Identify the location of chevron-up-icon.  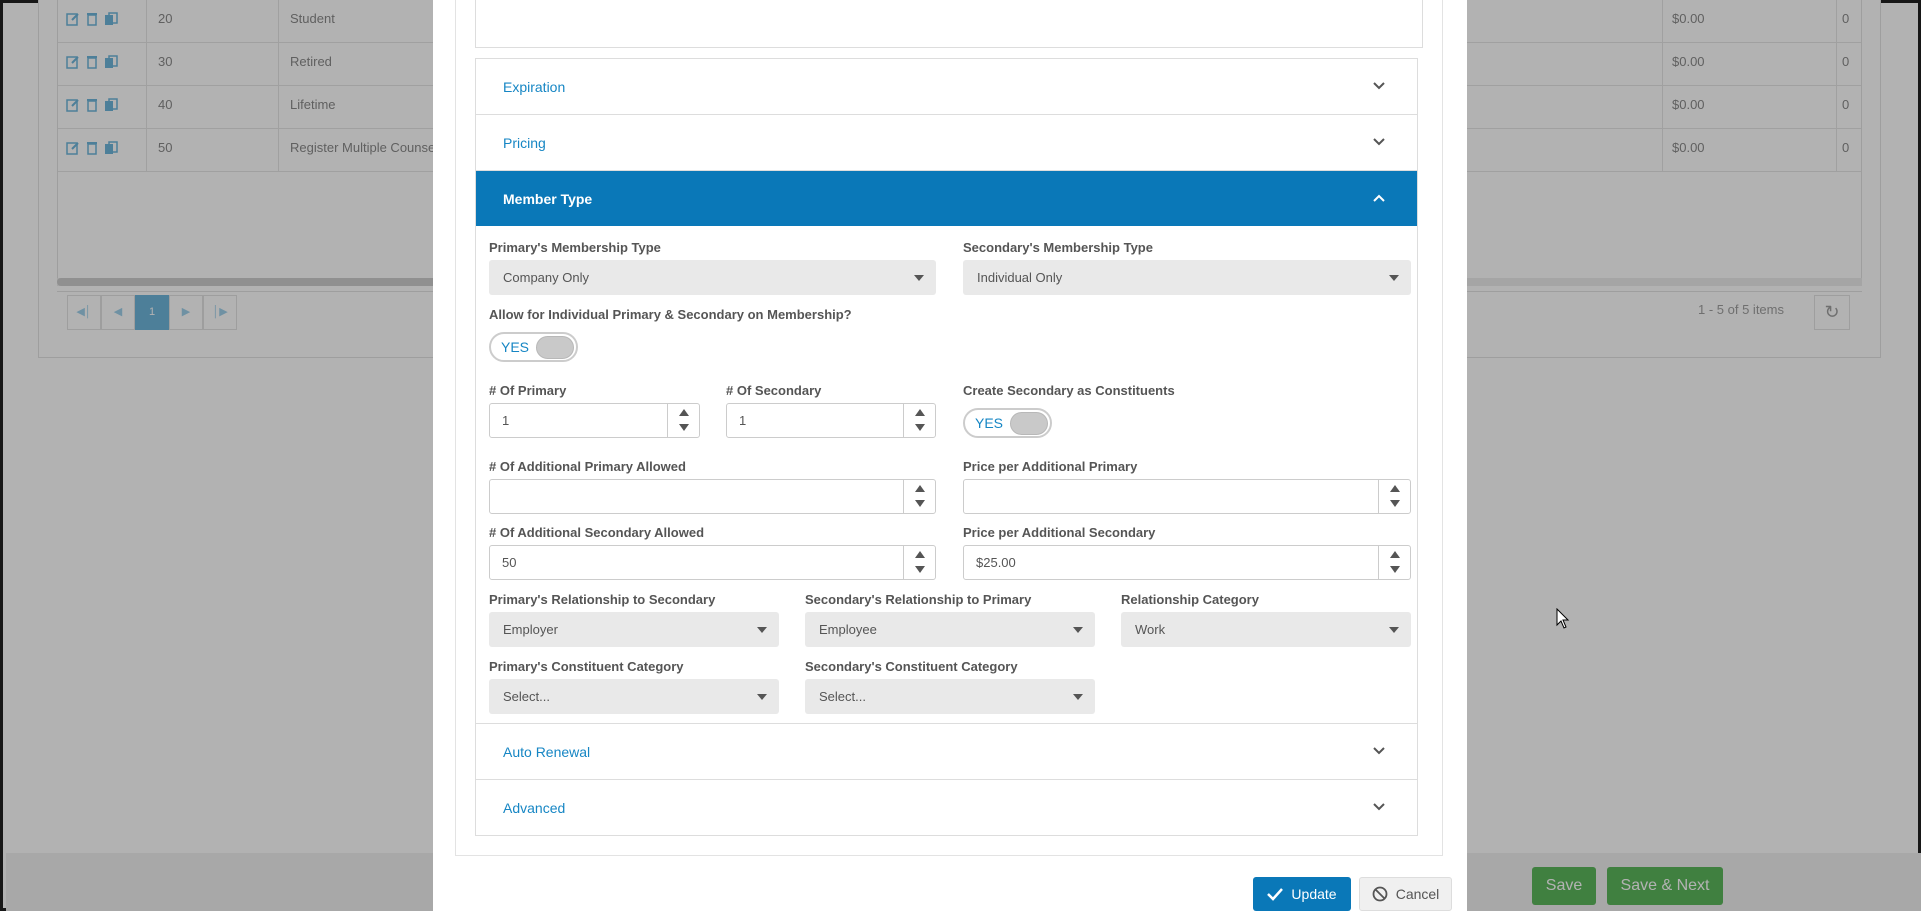
(1379, 198).